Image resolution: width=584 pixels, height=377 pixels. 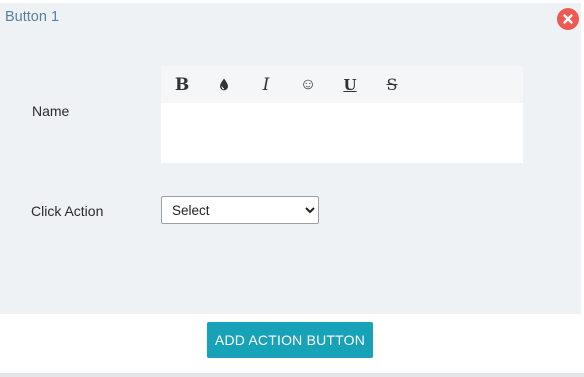 I want to click on text-format-toolbar: B I ☺ U S, so click(x=342, y=84).